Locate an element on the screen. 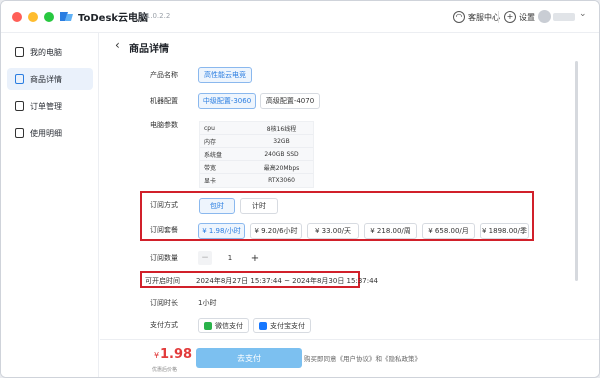 The width and height of the screenshot is (600, 378). quantity-increment-button: + is located at coordinates (255, 258).